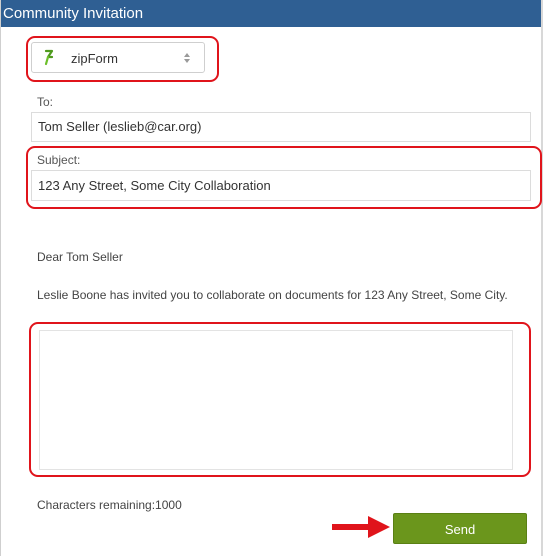  Describe the element at coordinates (120, 126) in the screenshot. I see `to-value: Tom Seller (leslieb@car.org)` at that location.